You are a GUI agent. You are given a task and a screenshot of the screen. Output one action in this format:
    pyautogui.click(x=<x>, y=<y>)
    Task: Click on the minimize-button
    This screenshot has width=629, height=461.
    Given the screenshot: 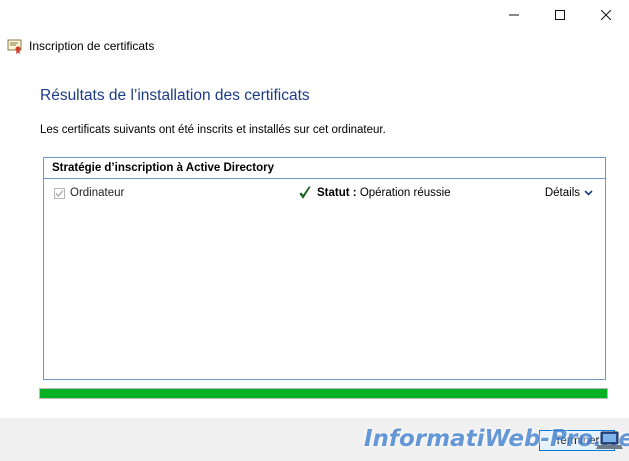 What is the action you would take?
    pyautogui.click(x=514, y=15)
    